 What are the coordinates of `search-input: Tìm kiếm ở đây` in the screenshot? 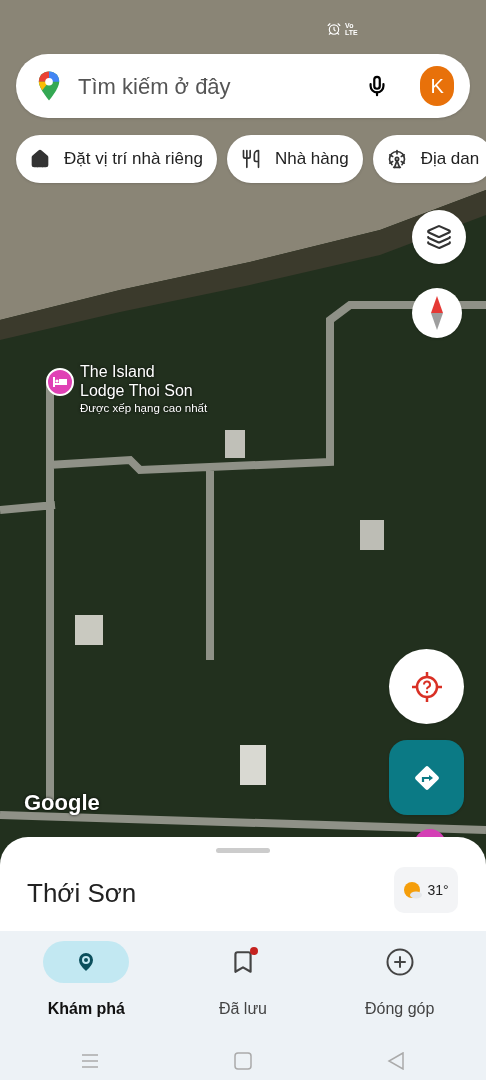 It's located at (222, 86).